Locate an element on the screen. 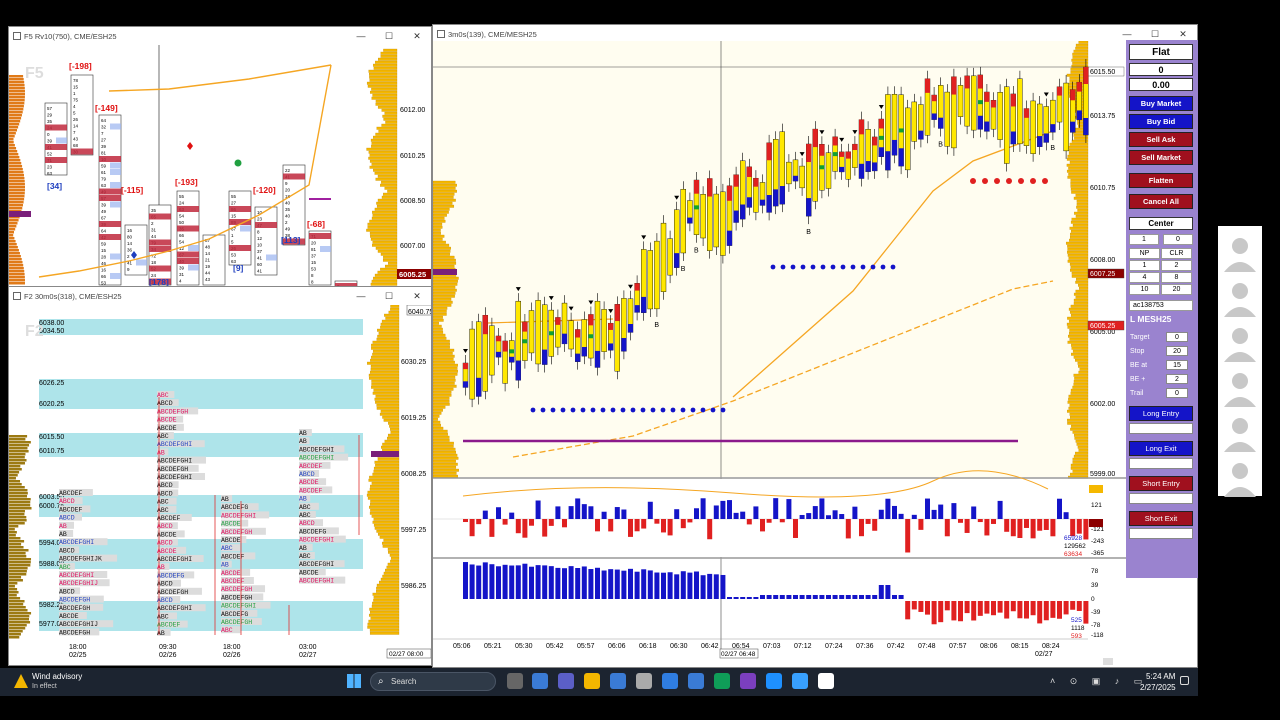 This screenshot has width=1280, height=720. signal-diamond is located at coordinates (190, 146).